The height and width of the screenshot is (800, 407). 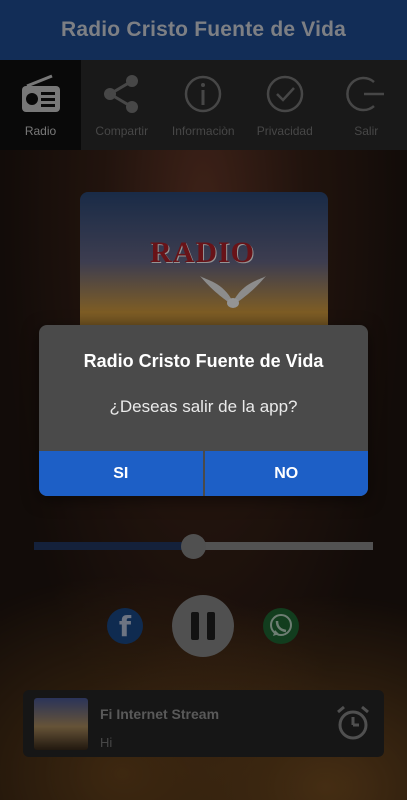 I want to click on dialog-title: Radio Cristo Fuente de Vida, so click(x=203, y=361).